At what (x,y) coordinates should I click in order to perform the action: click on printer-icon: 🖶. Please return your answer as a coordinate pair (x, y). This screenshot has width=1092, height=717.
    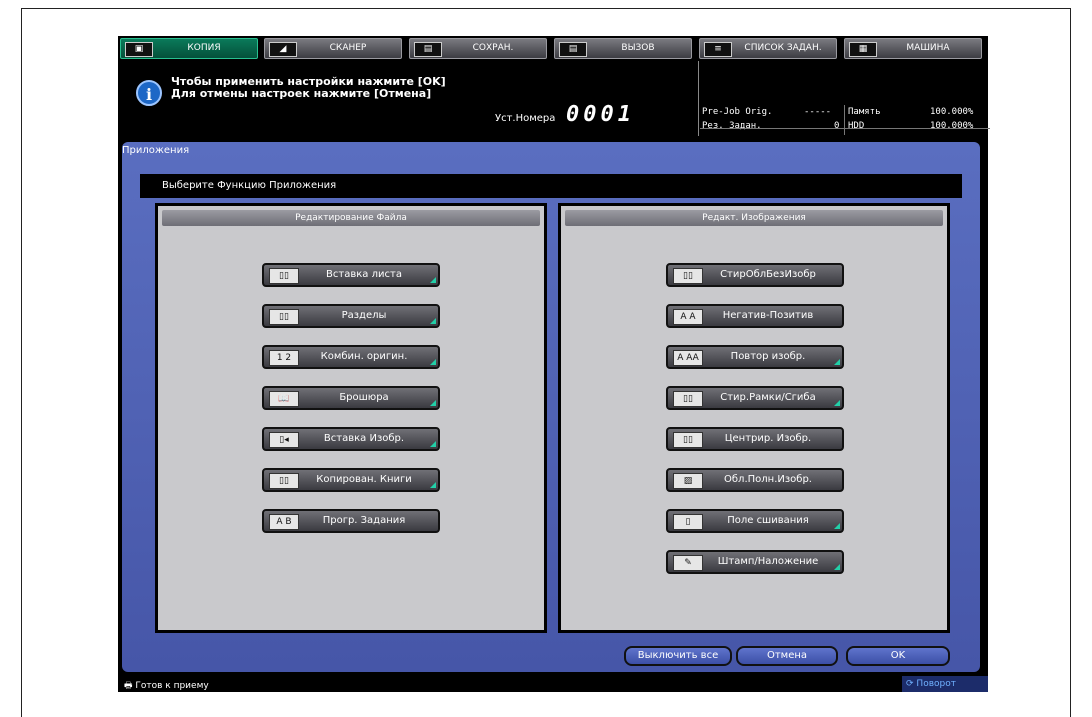
    Looking at the image, I should click on (128, 686).